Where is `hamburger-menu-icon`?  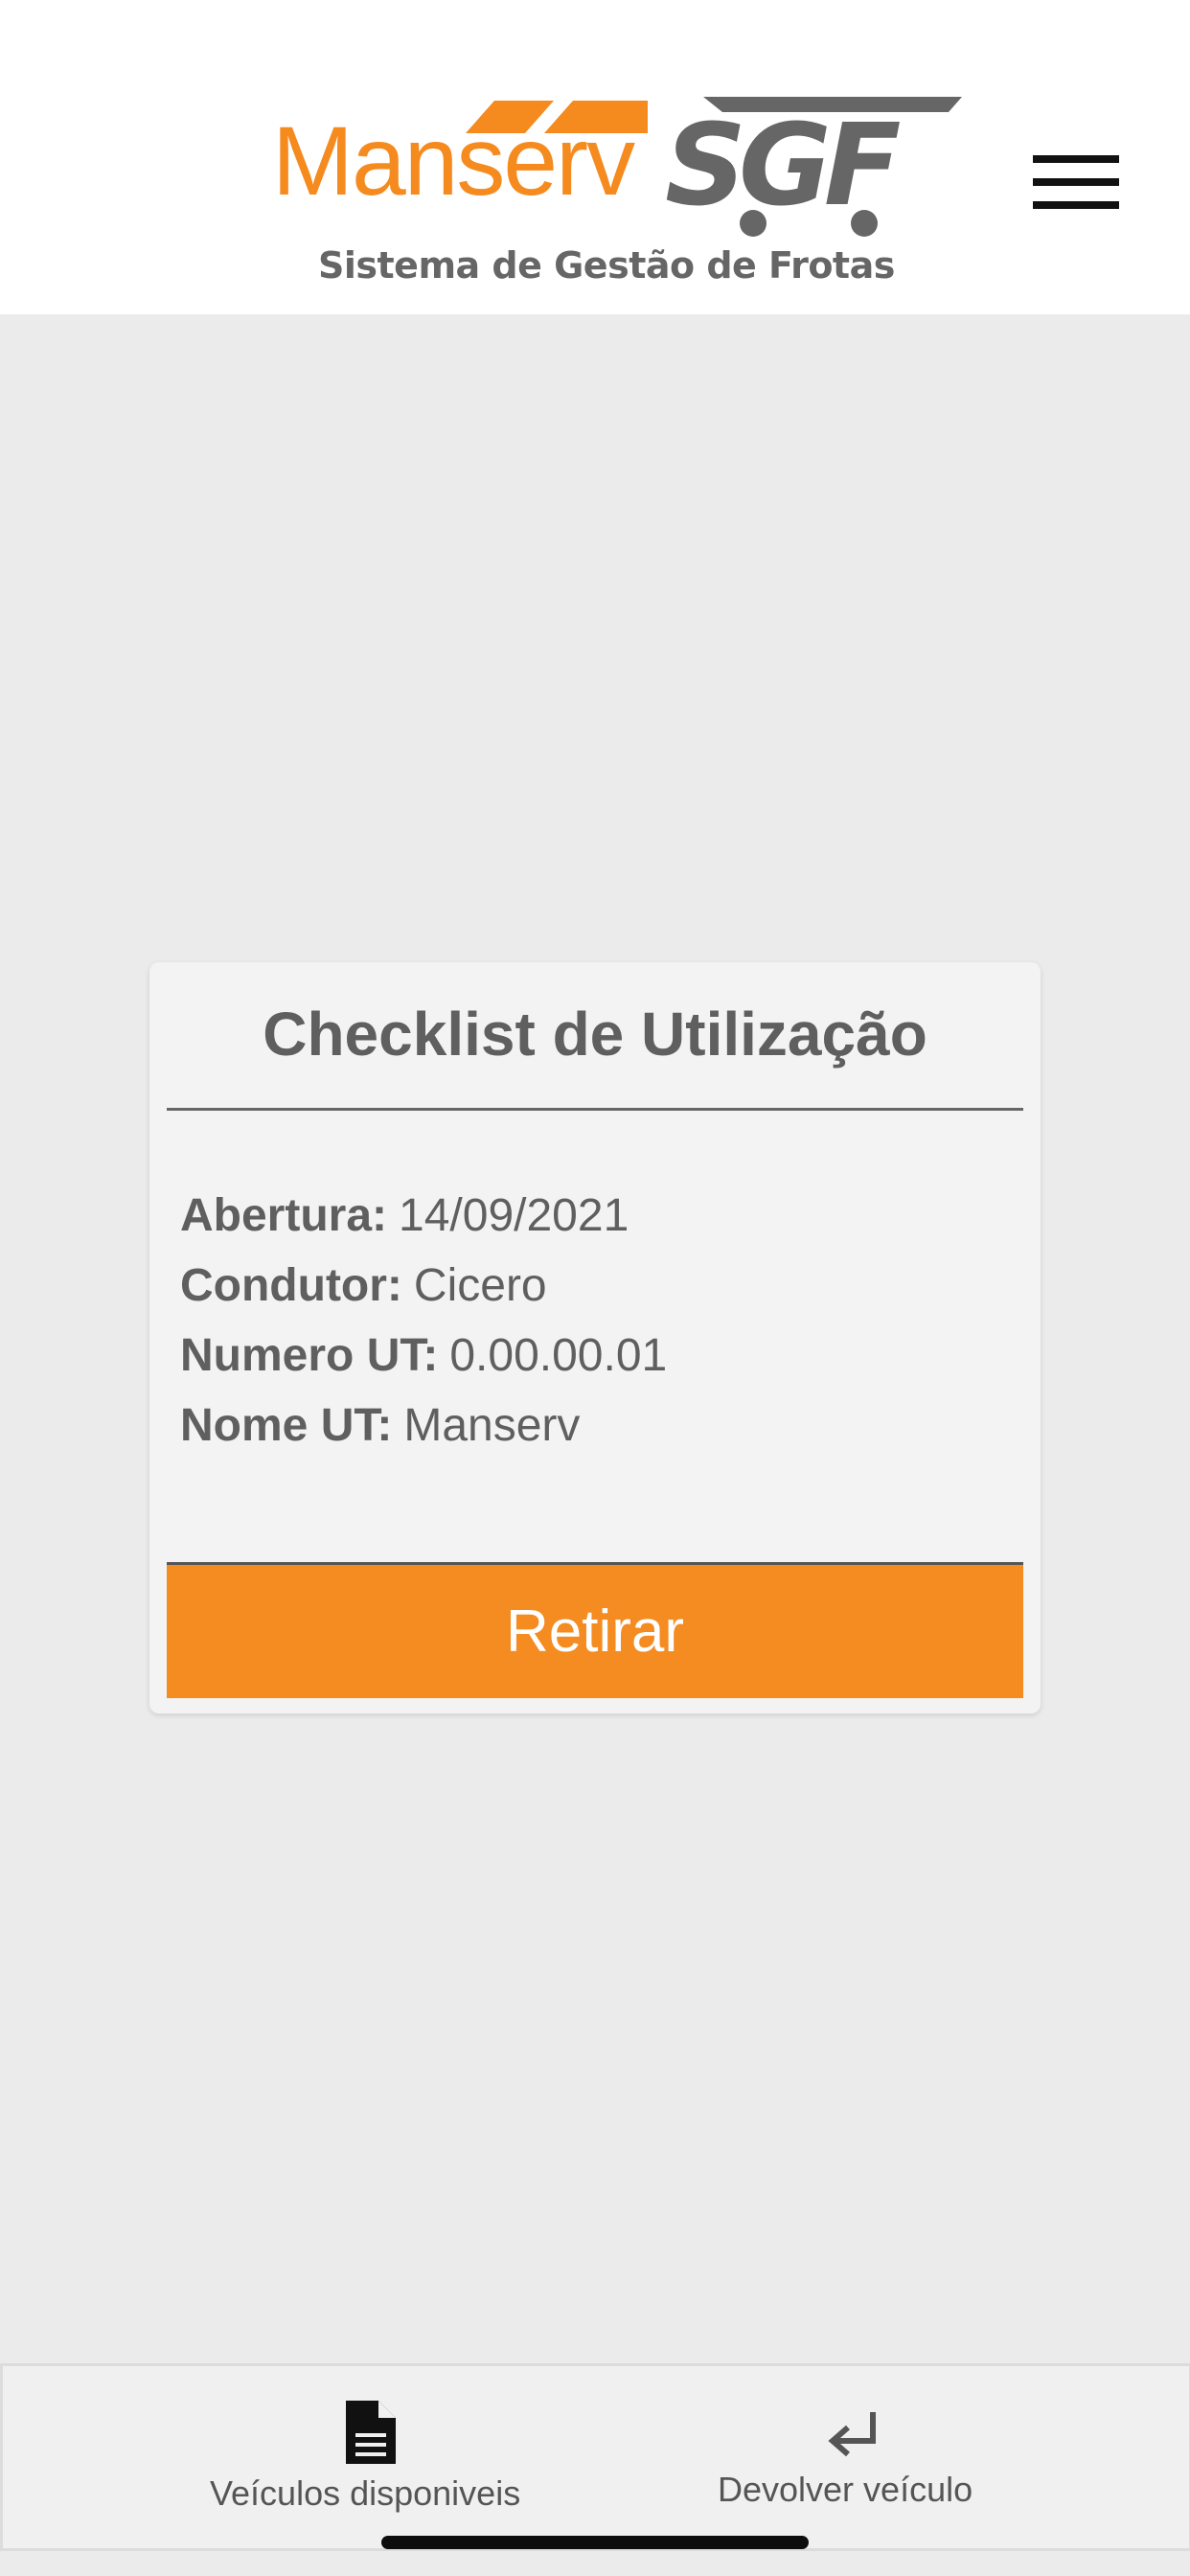 hamburger-menu-icon is located at coordinates (1076, 159).